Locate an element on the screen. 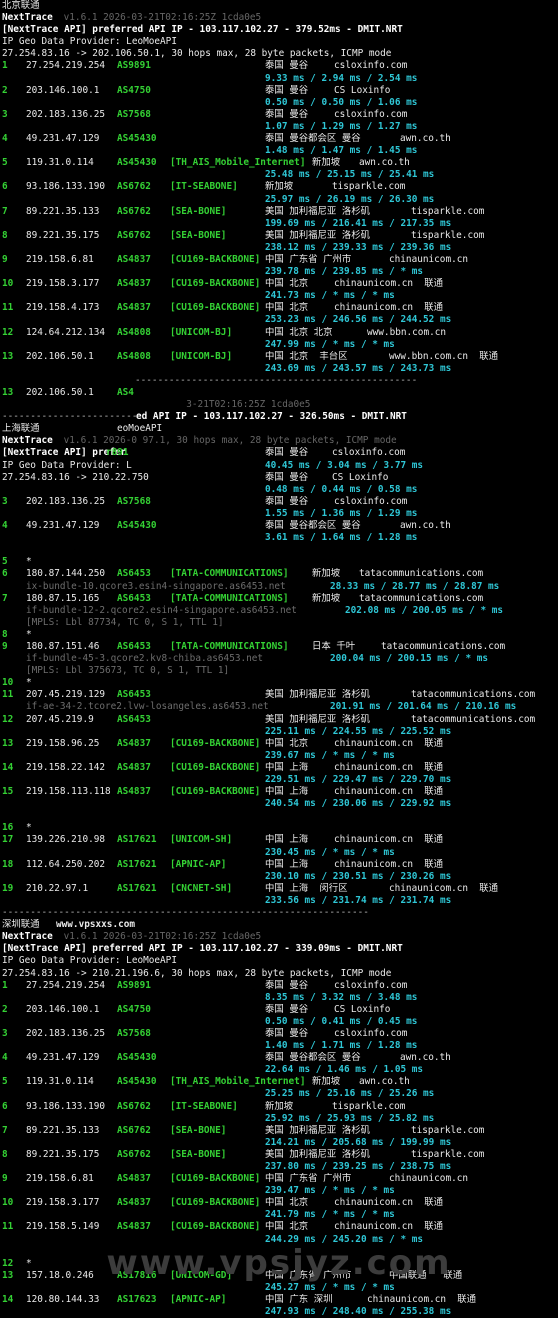 The image size is (558, 1318). terminal-line: 229.51 ms / 229.47 ms / 229.70 ms is located at coordinates (279, 780).